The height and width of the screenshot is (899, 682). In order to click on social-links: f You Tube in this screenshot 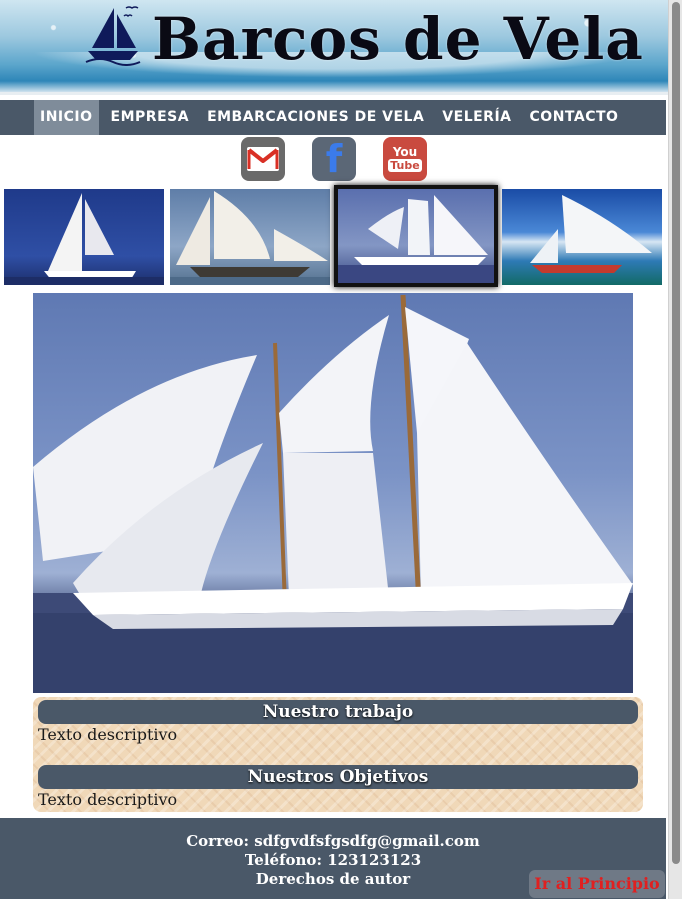, I will do `click(333, 160)`.